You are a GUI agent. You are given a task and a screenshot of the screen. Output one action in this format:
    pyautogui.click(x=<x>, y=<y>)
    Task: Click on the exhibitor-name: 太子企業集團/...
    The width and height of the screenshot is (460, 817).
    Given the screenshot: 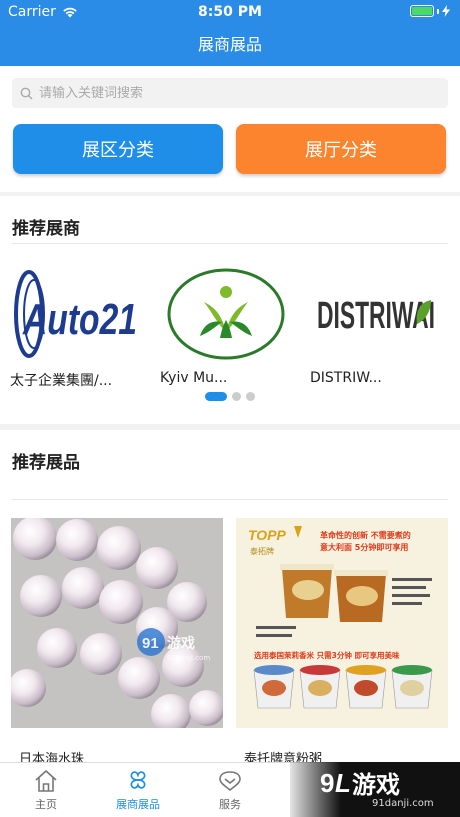 What is the action you would take?
    pyautogui.click(x=61, y=381)
    